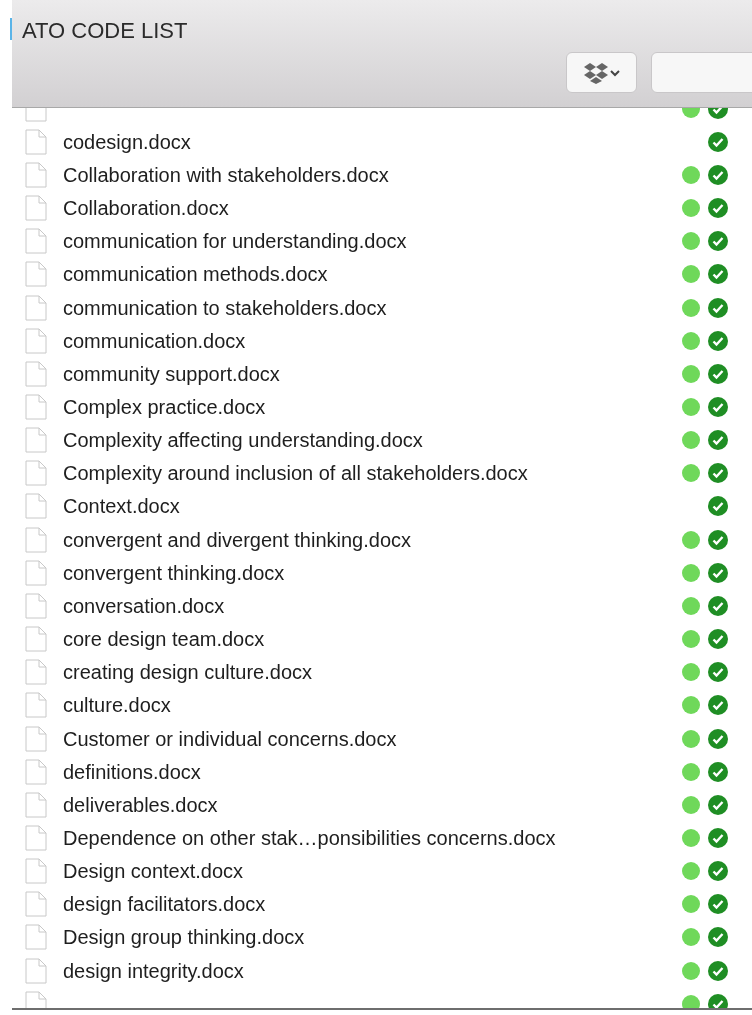  I want to click on file-name: definitions.docx, so click(132, 771).